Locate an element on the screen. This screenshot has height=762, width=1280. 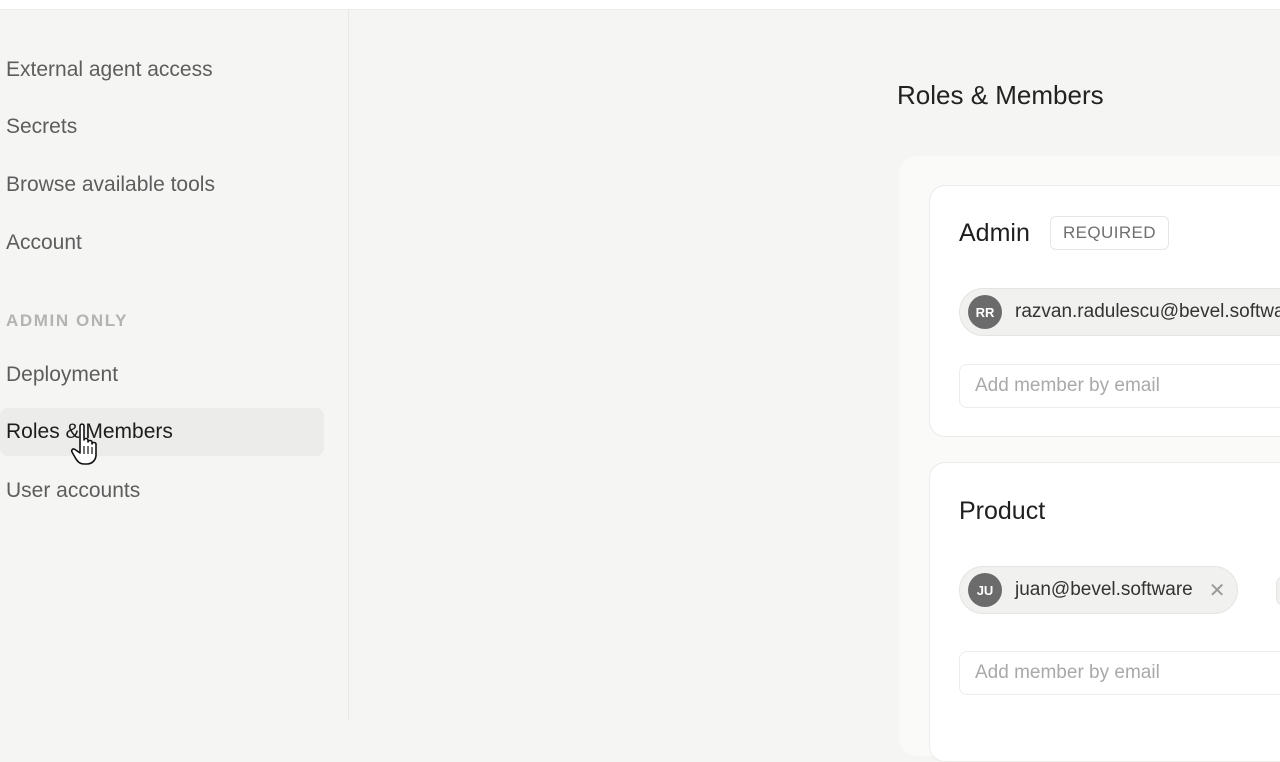
role-name: Product is located at coordinates (1002, 511).